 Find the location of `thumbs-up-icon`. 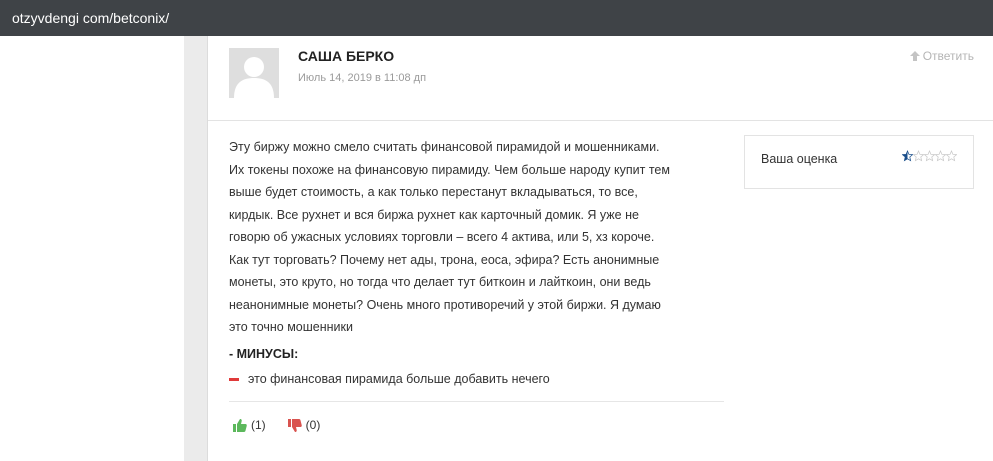

thumbs-up-icon is located at coordinates (240, 425).